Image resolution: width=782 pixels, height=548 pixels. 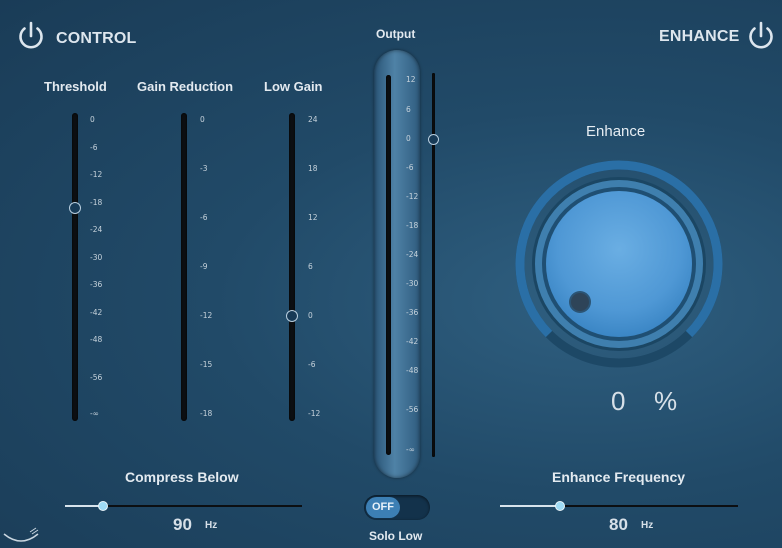 What do you see at coordinates (292, 267) in the screenshot?
I see `low-gain-slider` at bounding box center [292, 267].